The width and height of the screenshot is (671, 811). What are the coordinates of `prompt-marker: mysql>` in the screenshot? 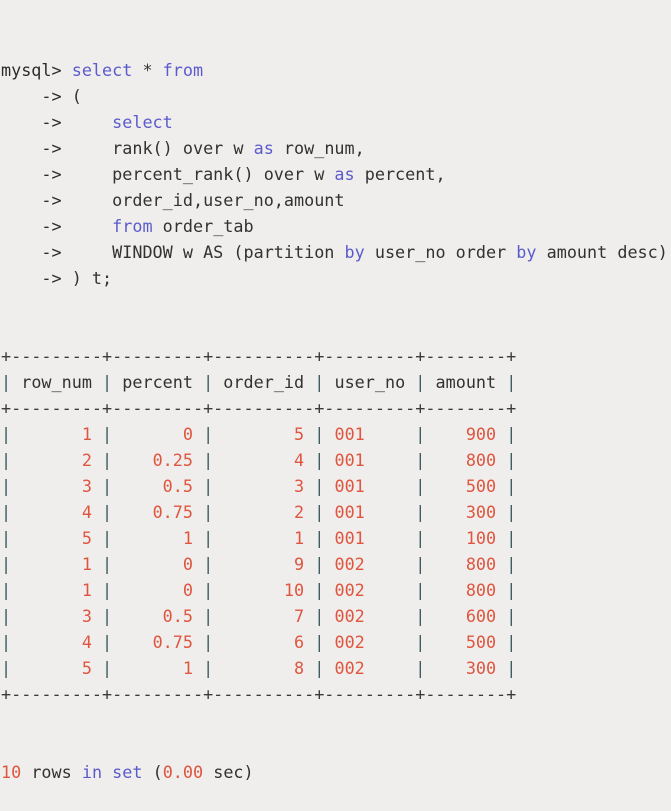 It's located at (31, 70).